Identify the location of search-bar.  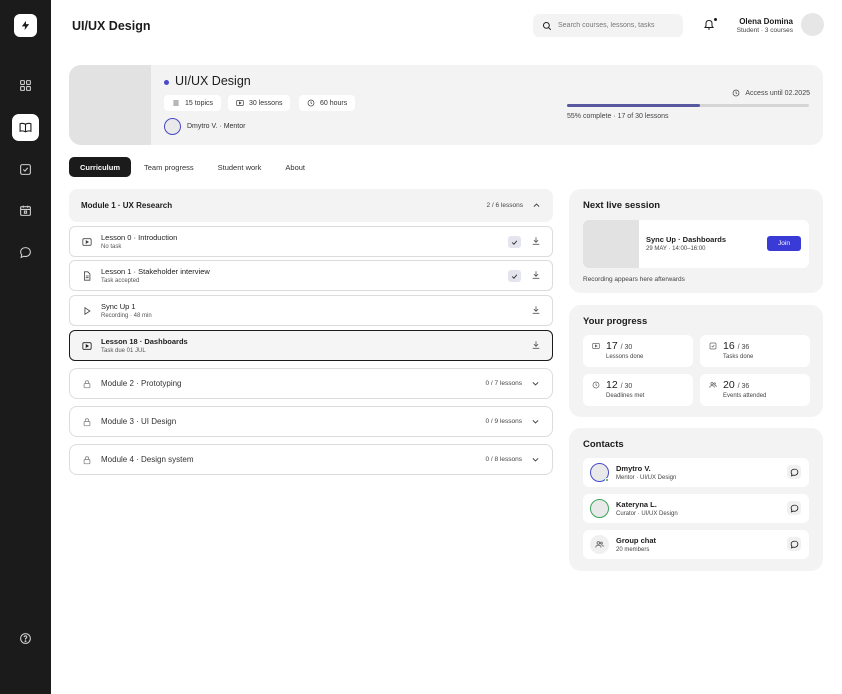
(608, 25).